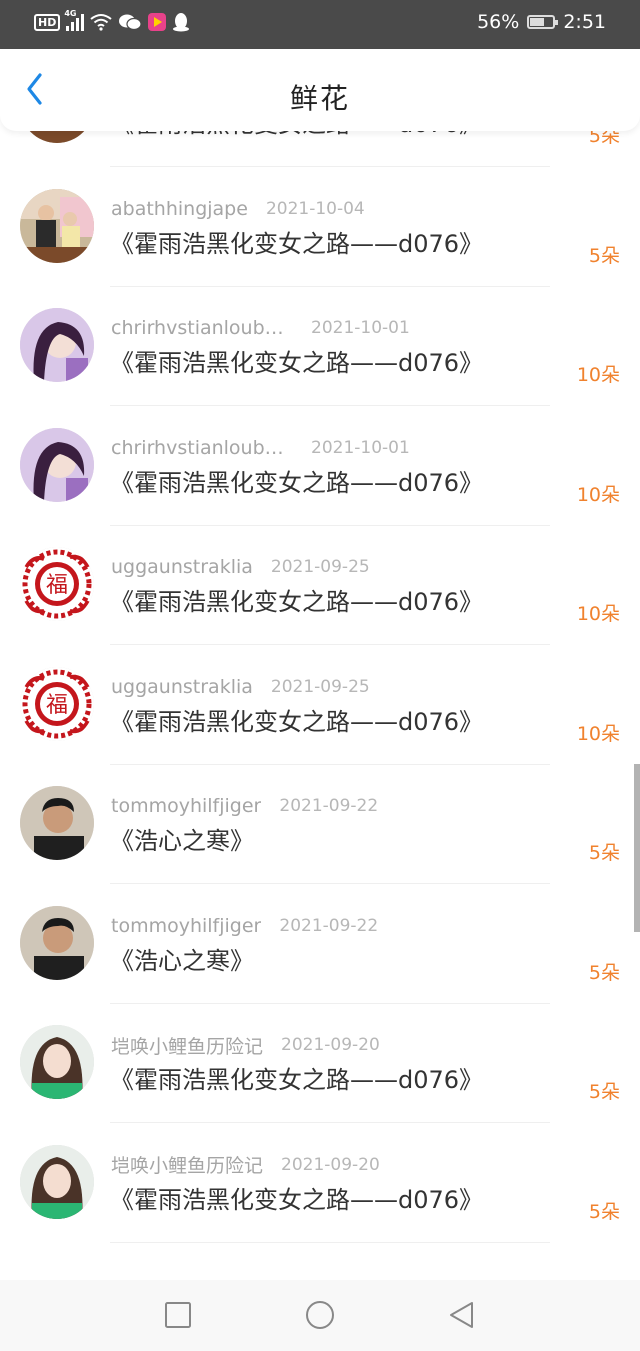 The height and width of the screenshot is (1351, 640). I want to click on status-icons-right: 56% 2:51, so click(541, 22).